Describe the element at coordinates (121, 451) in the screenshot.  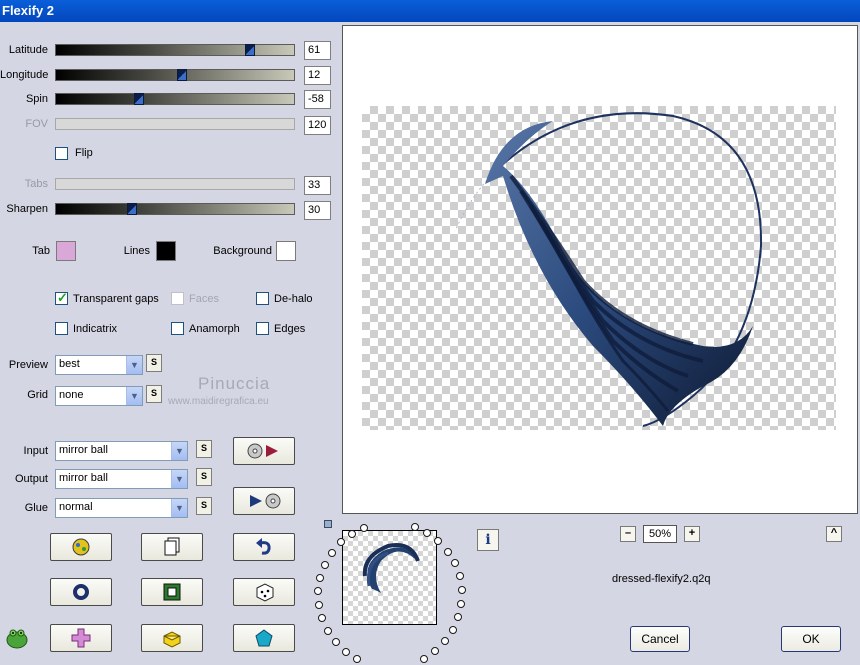
I see `input-select: mirror ball ▼` at that location.